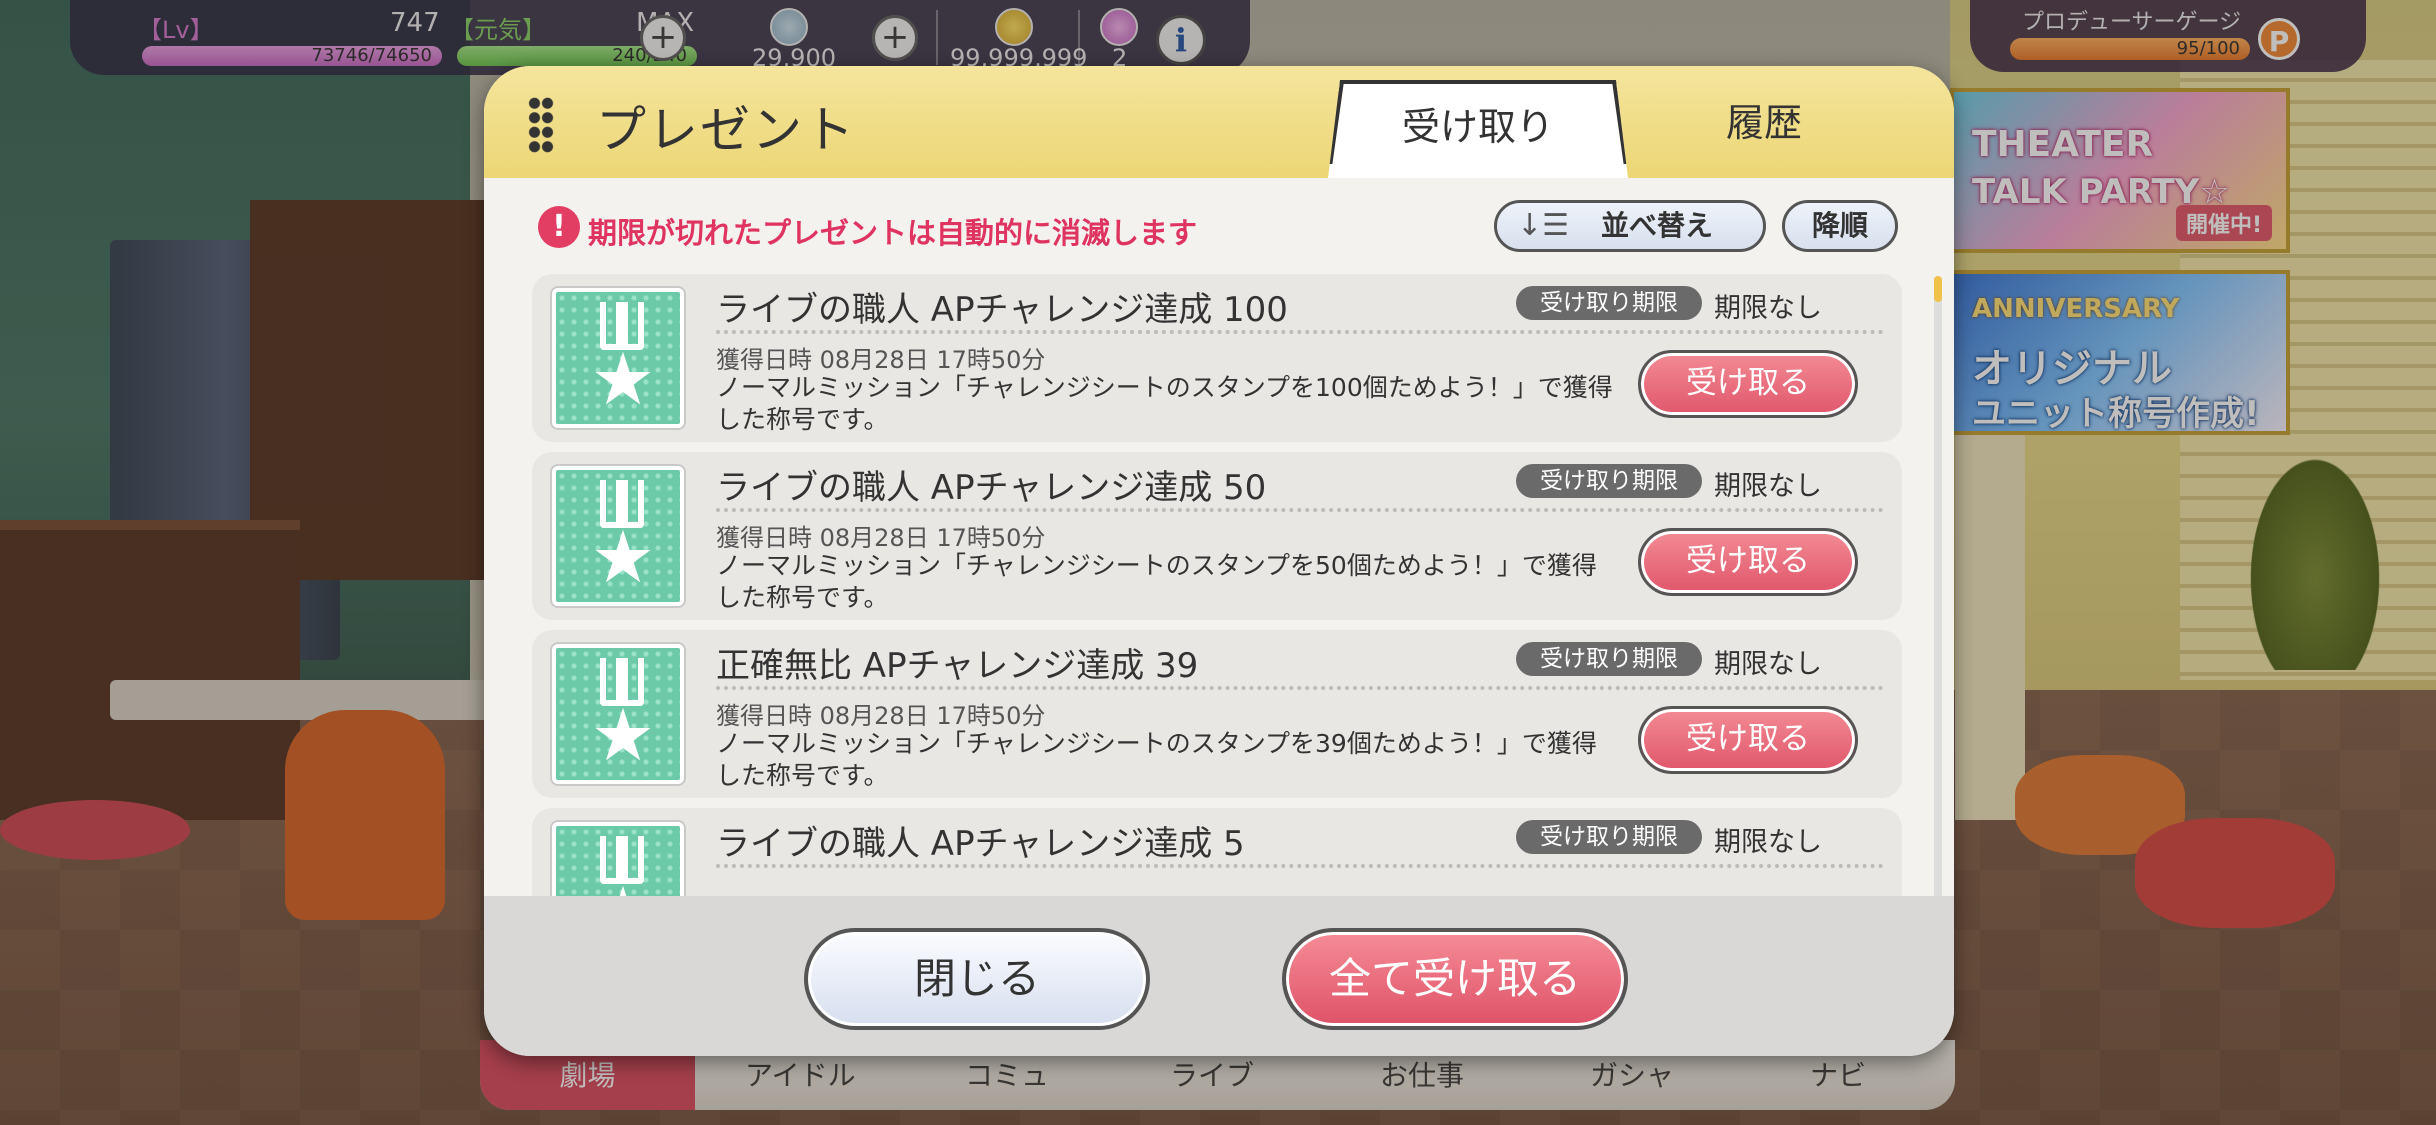 Image resolution: width=2436 pixels, height=1125 pixels. What do you see at coordinates (1219, 976) in the screenshot?
I see `dialog-footer` at bounding box center [1219, 976].